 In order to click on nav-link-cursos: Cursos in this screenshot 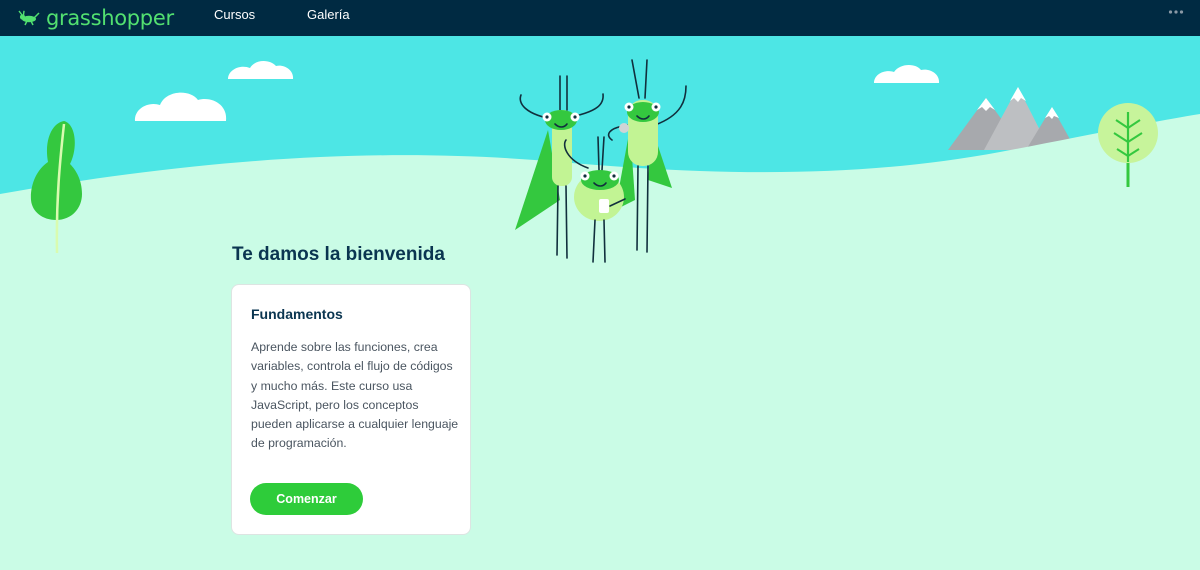, I will do `click(234, 18)`.